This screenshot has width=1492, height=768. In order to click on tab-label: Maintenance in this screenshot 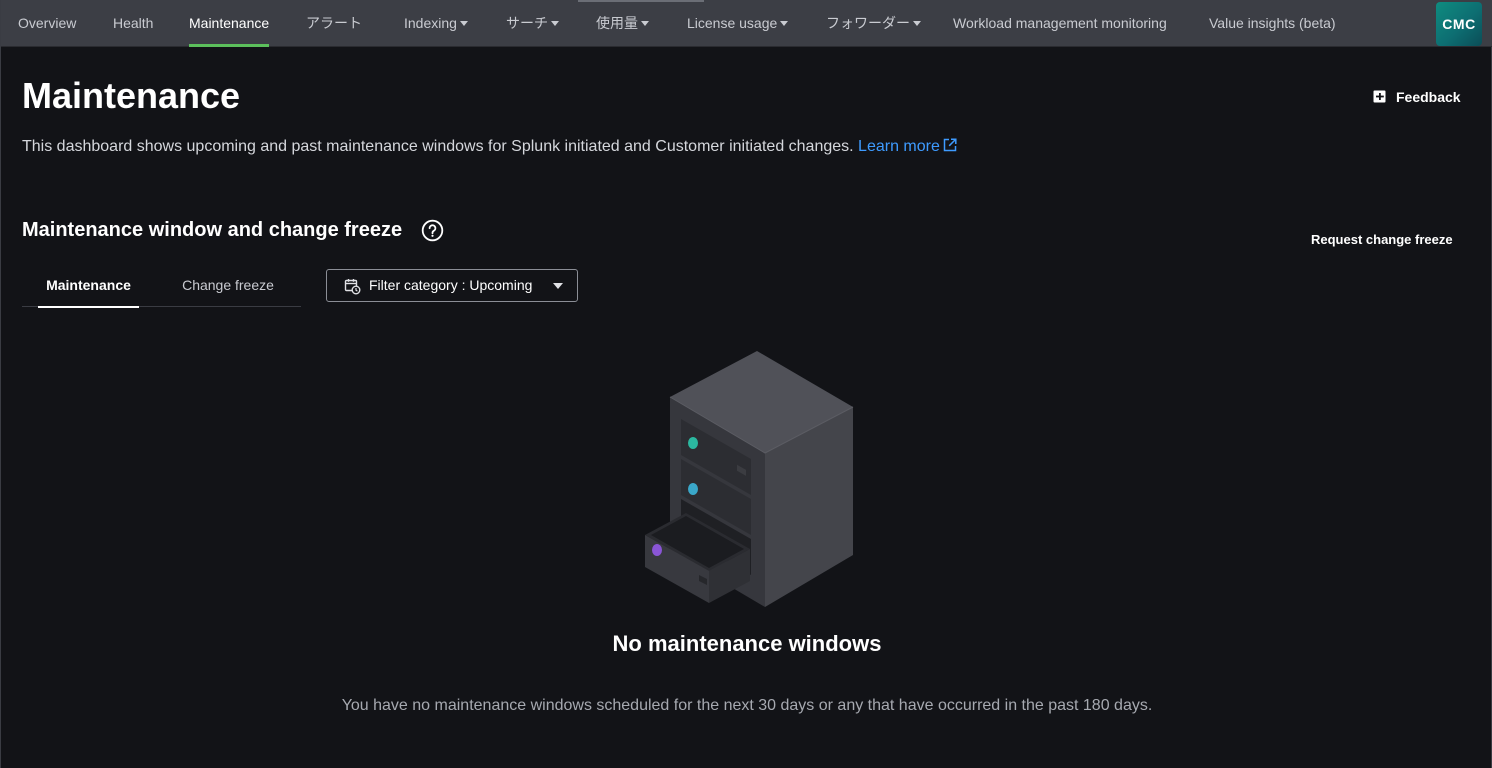, I will do `click(88, 285)`.